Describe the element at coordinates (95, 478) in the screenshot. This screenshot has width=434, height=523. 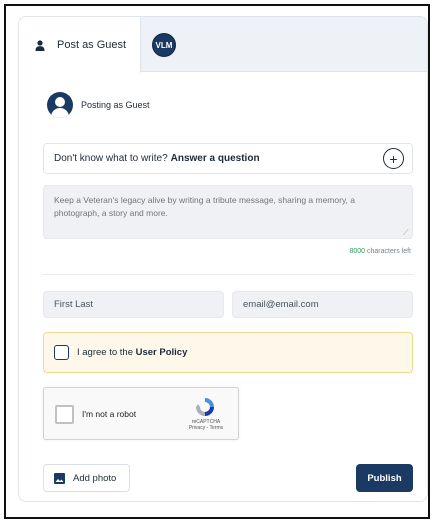
I see `add-photo-label: Add photo` at that location.